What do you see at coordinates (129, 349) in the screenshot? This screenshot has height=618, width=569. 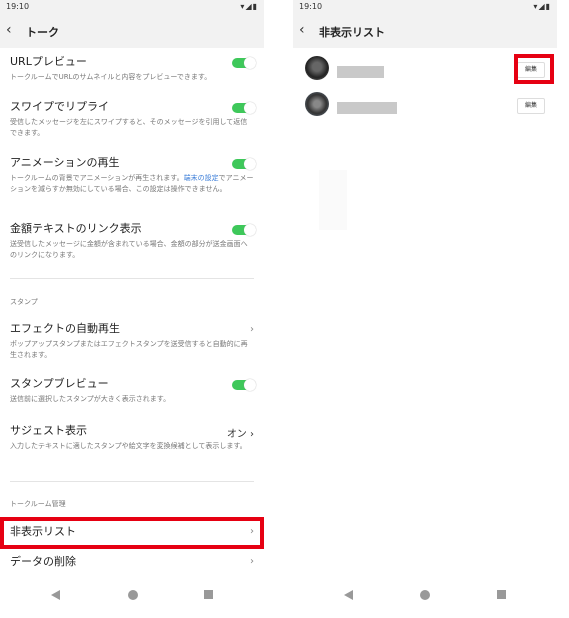 I see `setting-desc: ポップアップスタンプまたはエフェクトスタンプを送受信すると自動的に再生されます。` at bounding box center [129, 349].